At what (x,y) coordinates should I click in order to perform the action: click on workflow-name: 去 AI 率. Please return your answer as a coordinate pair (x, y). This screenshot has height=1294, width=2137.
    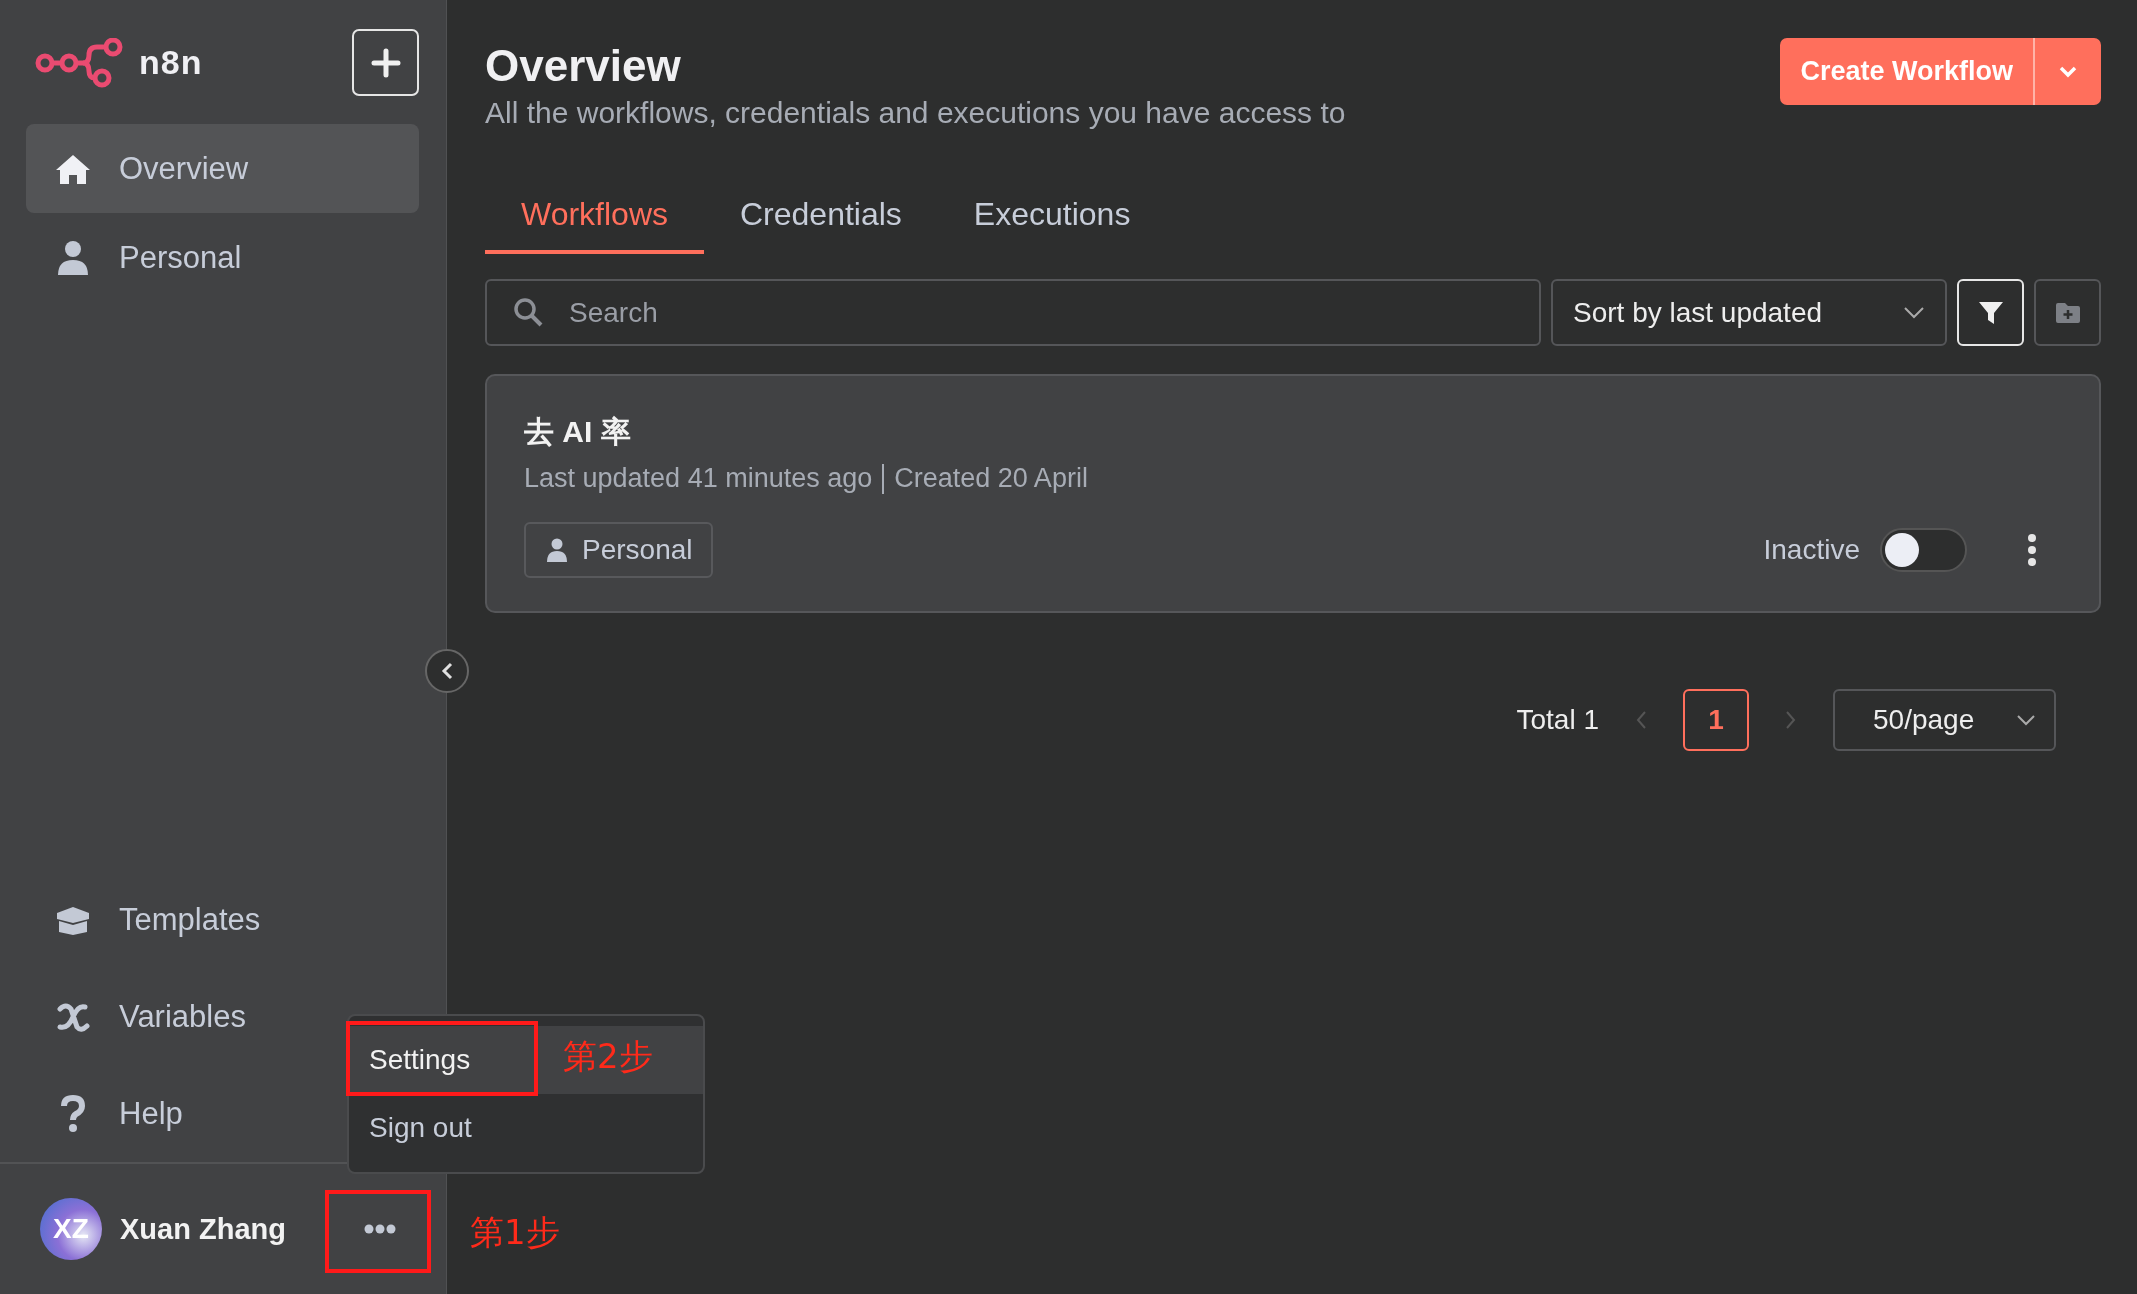
    Looking at the image, I should click on (578, 432).